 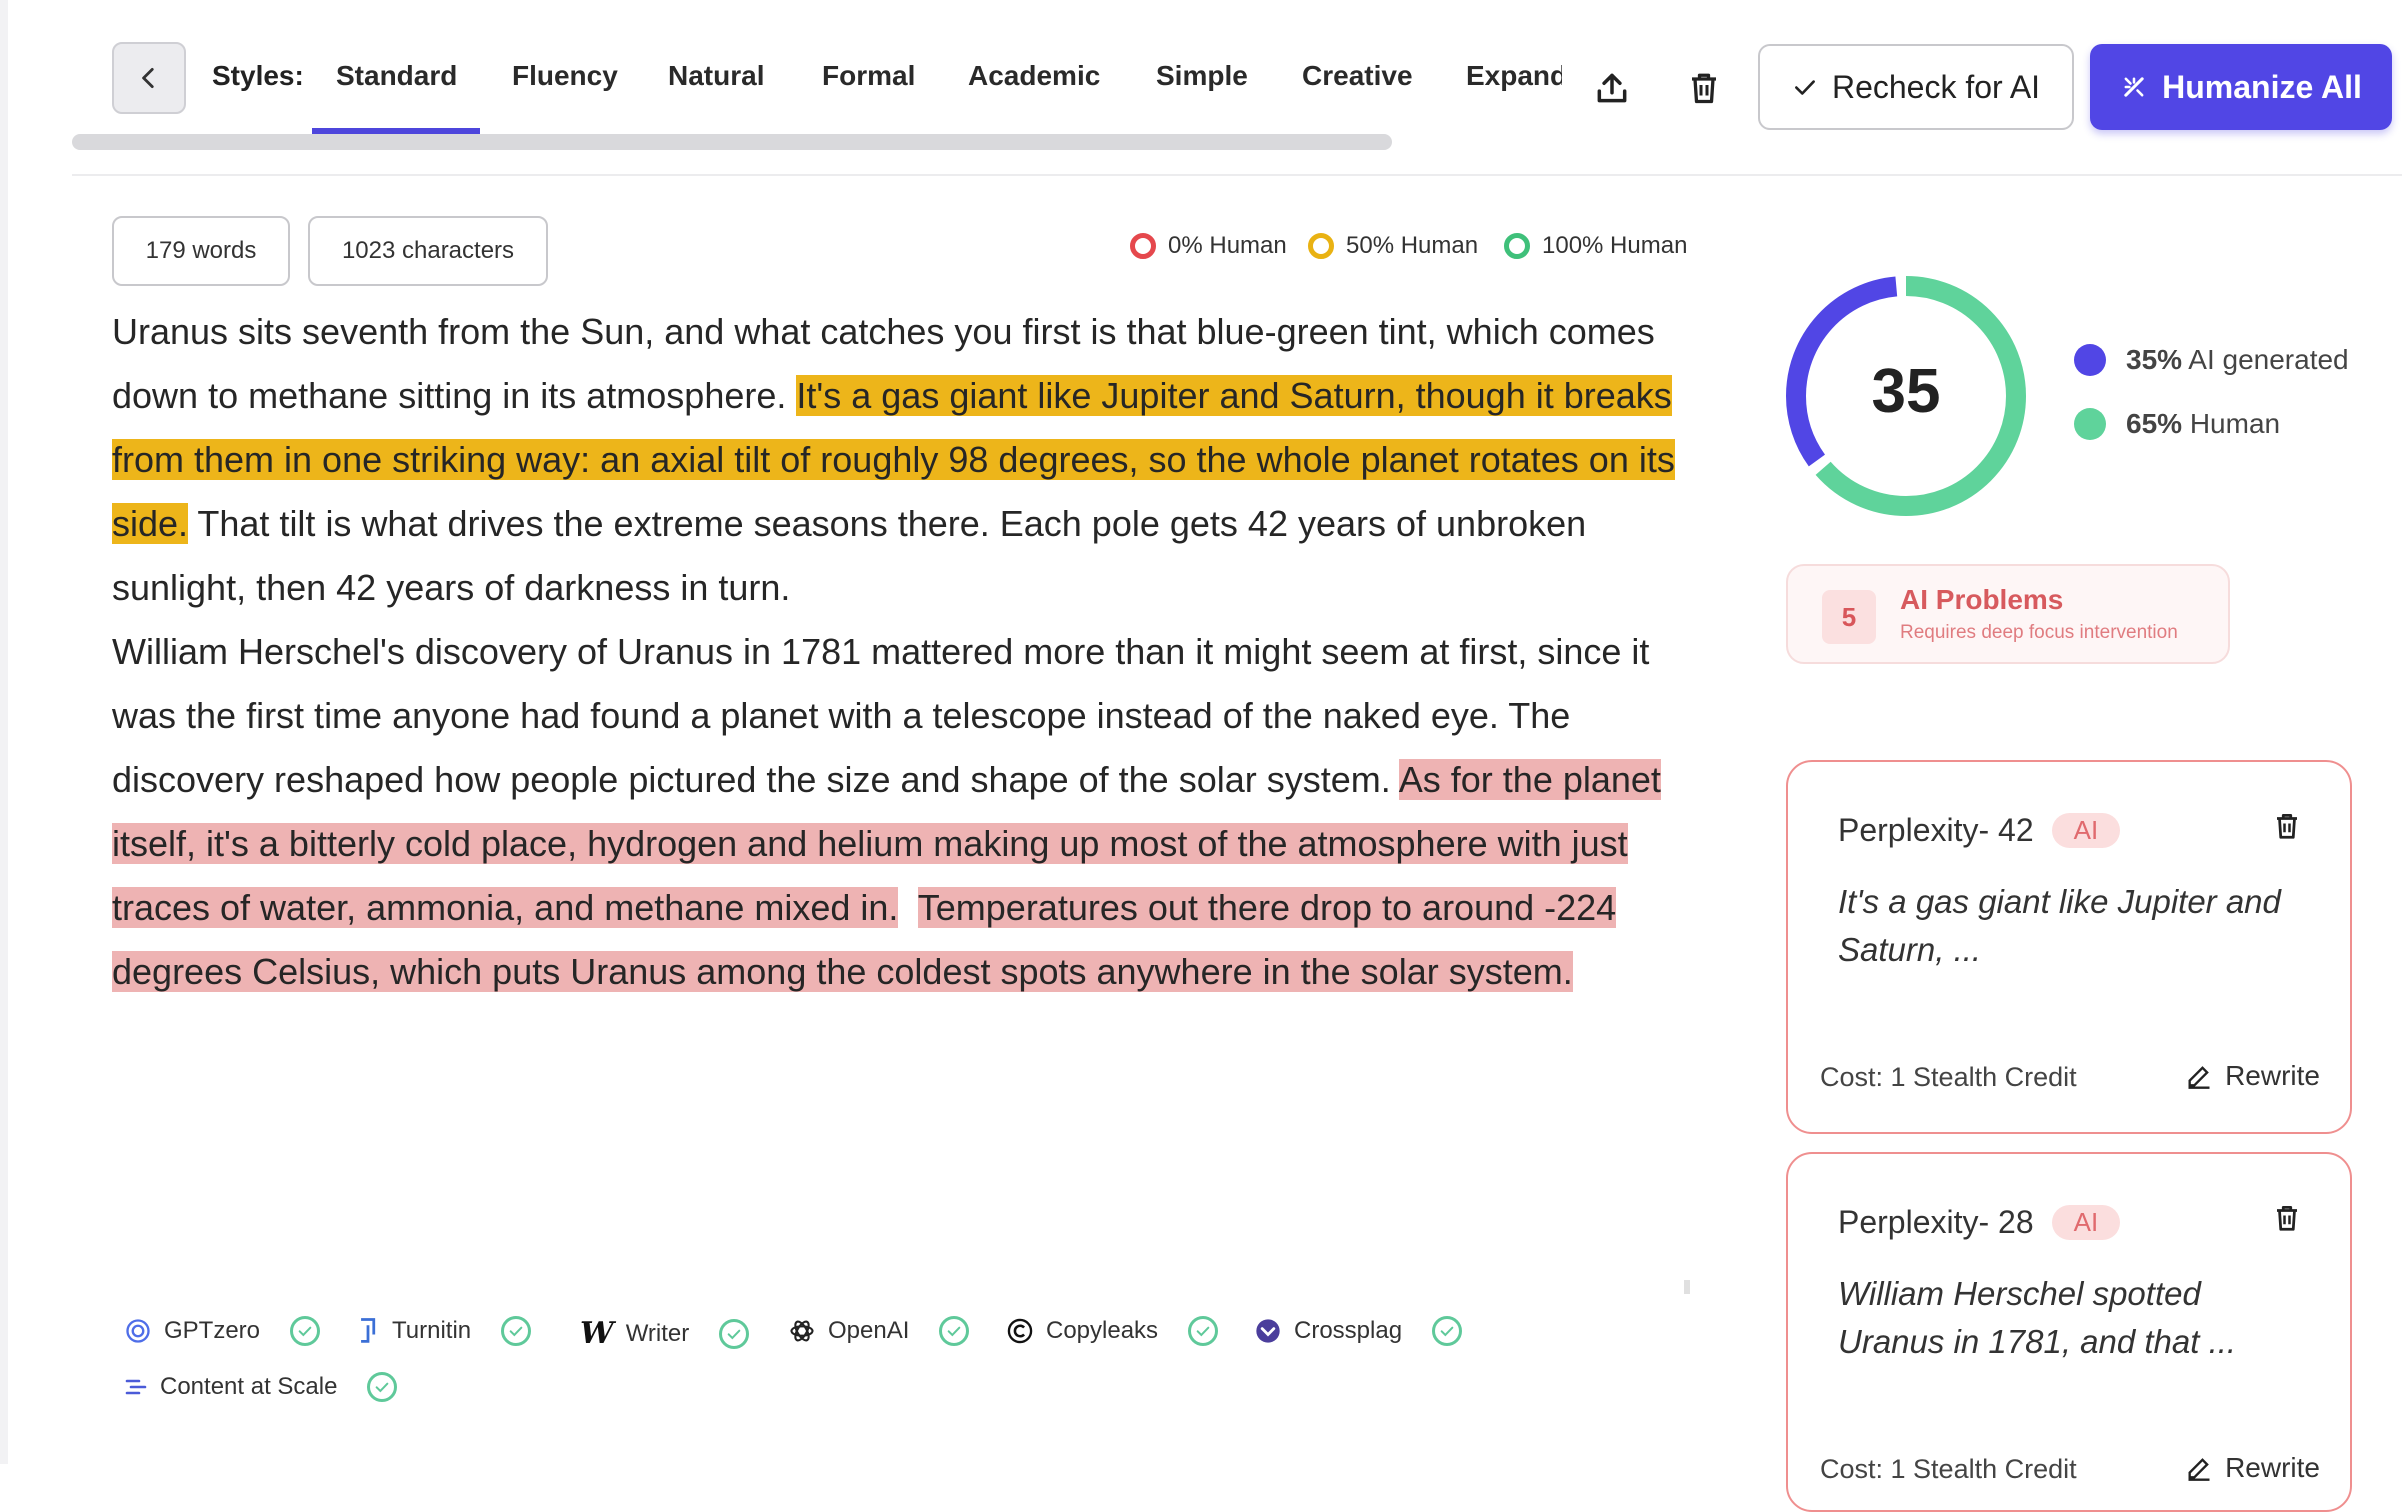 What do you see at coordinates (802, 1331) in the screenshot?
I see `openai-icon` at bounding box center [802, 1331].